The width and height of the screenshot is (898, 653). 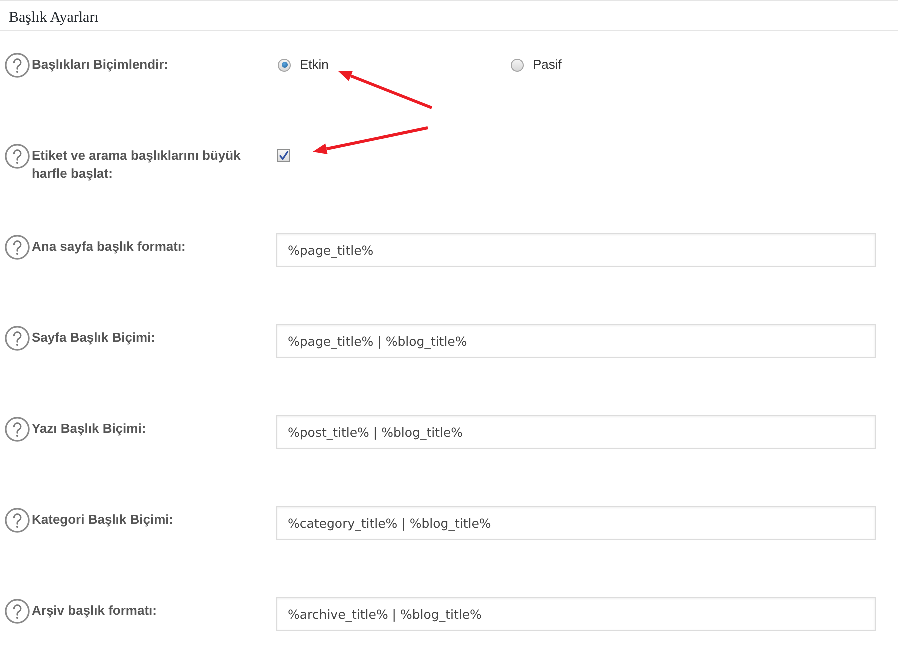 I want to click on text-field: %page_title% | %blog_title%, so click(x=576, y=341).